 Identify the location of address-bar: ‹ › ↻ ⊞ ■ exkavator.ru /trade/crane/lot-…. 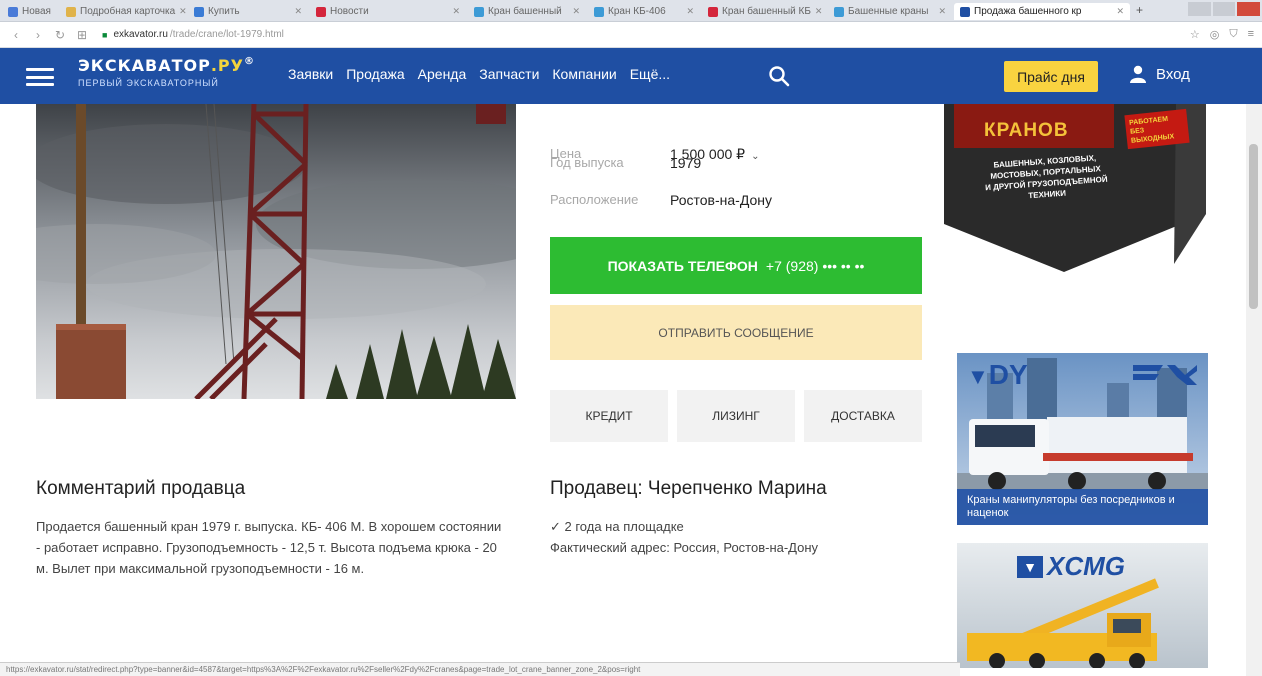
(631, 35).